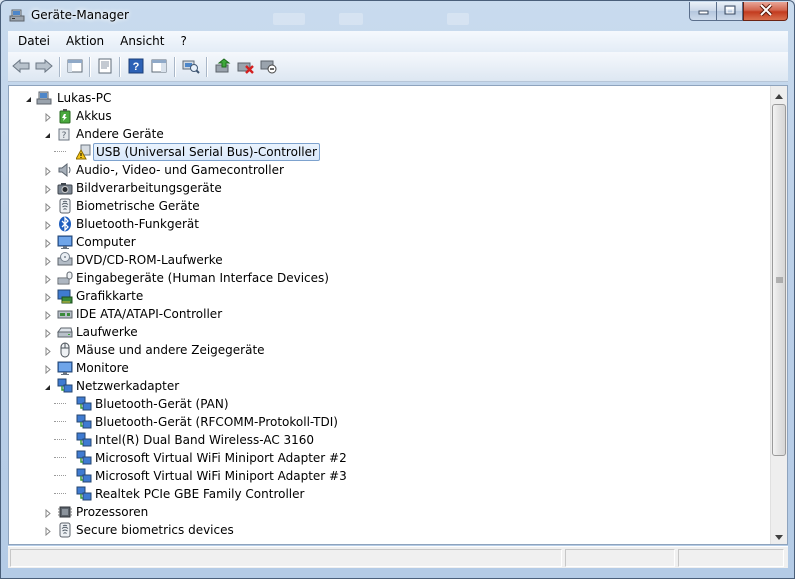  What do you see at coordinates (206, 152) in the screenshot?
I see `tree-node-label: USB (Universal Serial Bus)-Controller` at bounding box center [206, 152].